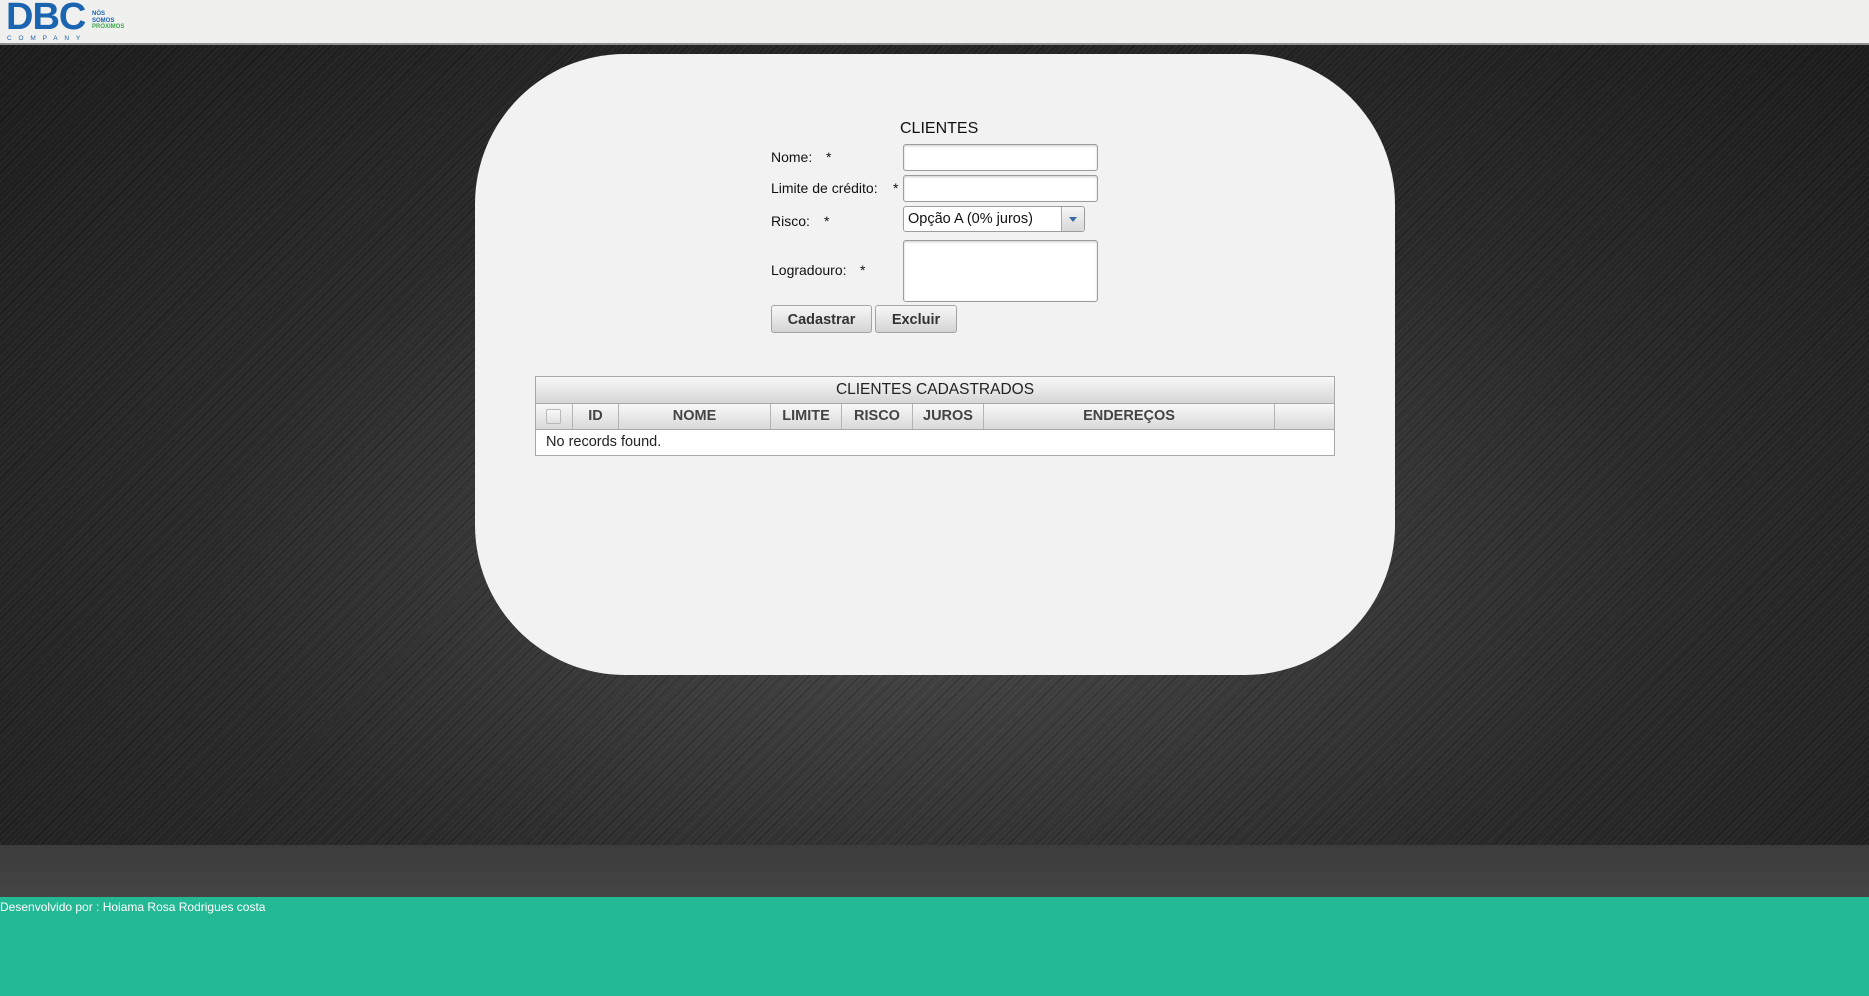 This screenshot has height=996, width=1869. Describe the element at coordinates (863, 270) in the screenshot. I see `logradouro-required-mark: *` at that location.